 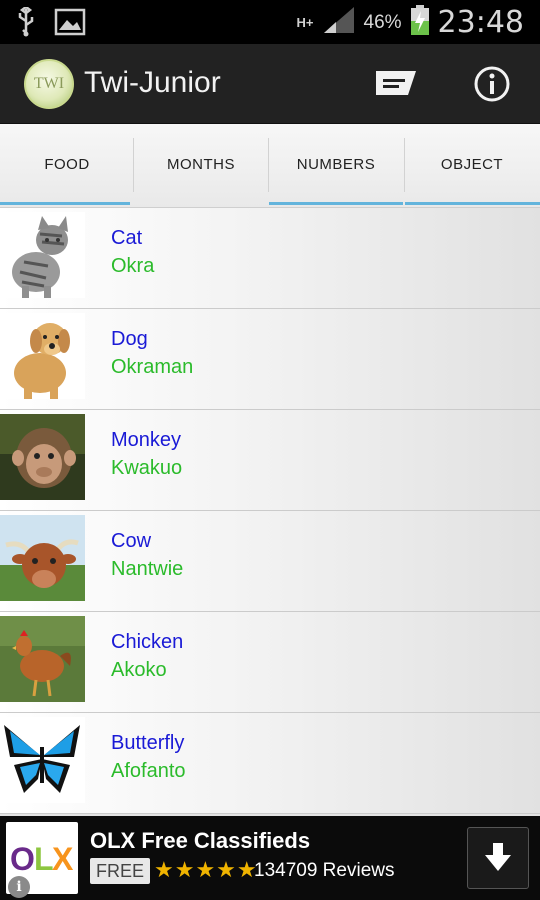 I want to click on svg-text: X, so click(x=63, y=859).